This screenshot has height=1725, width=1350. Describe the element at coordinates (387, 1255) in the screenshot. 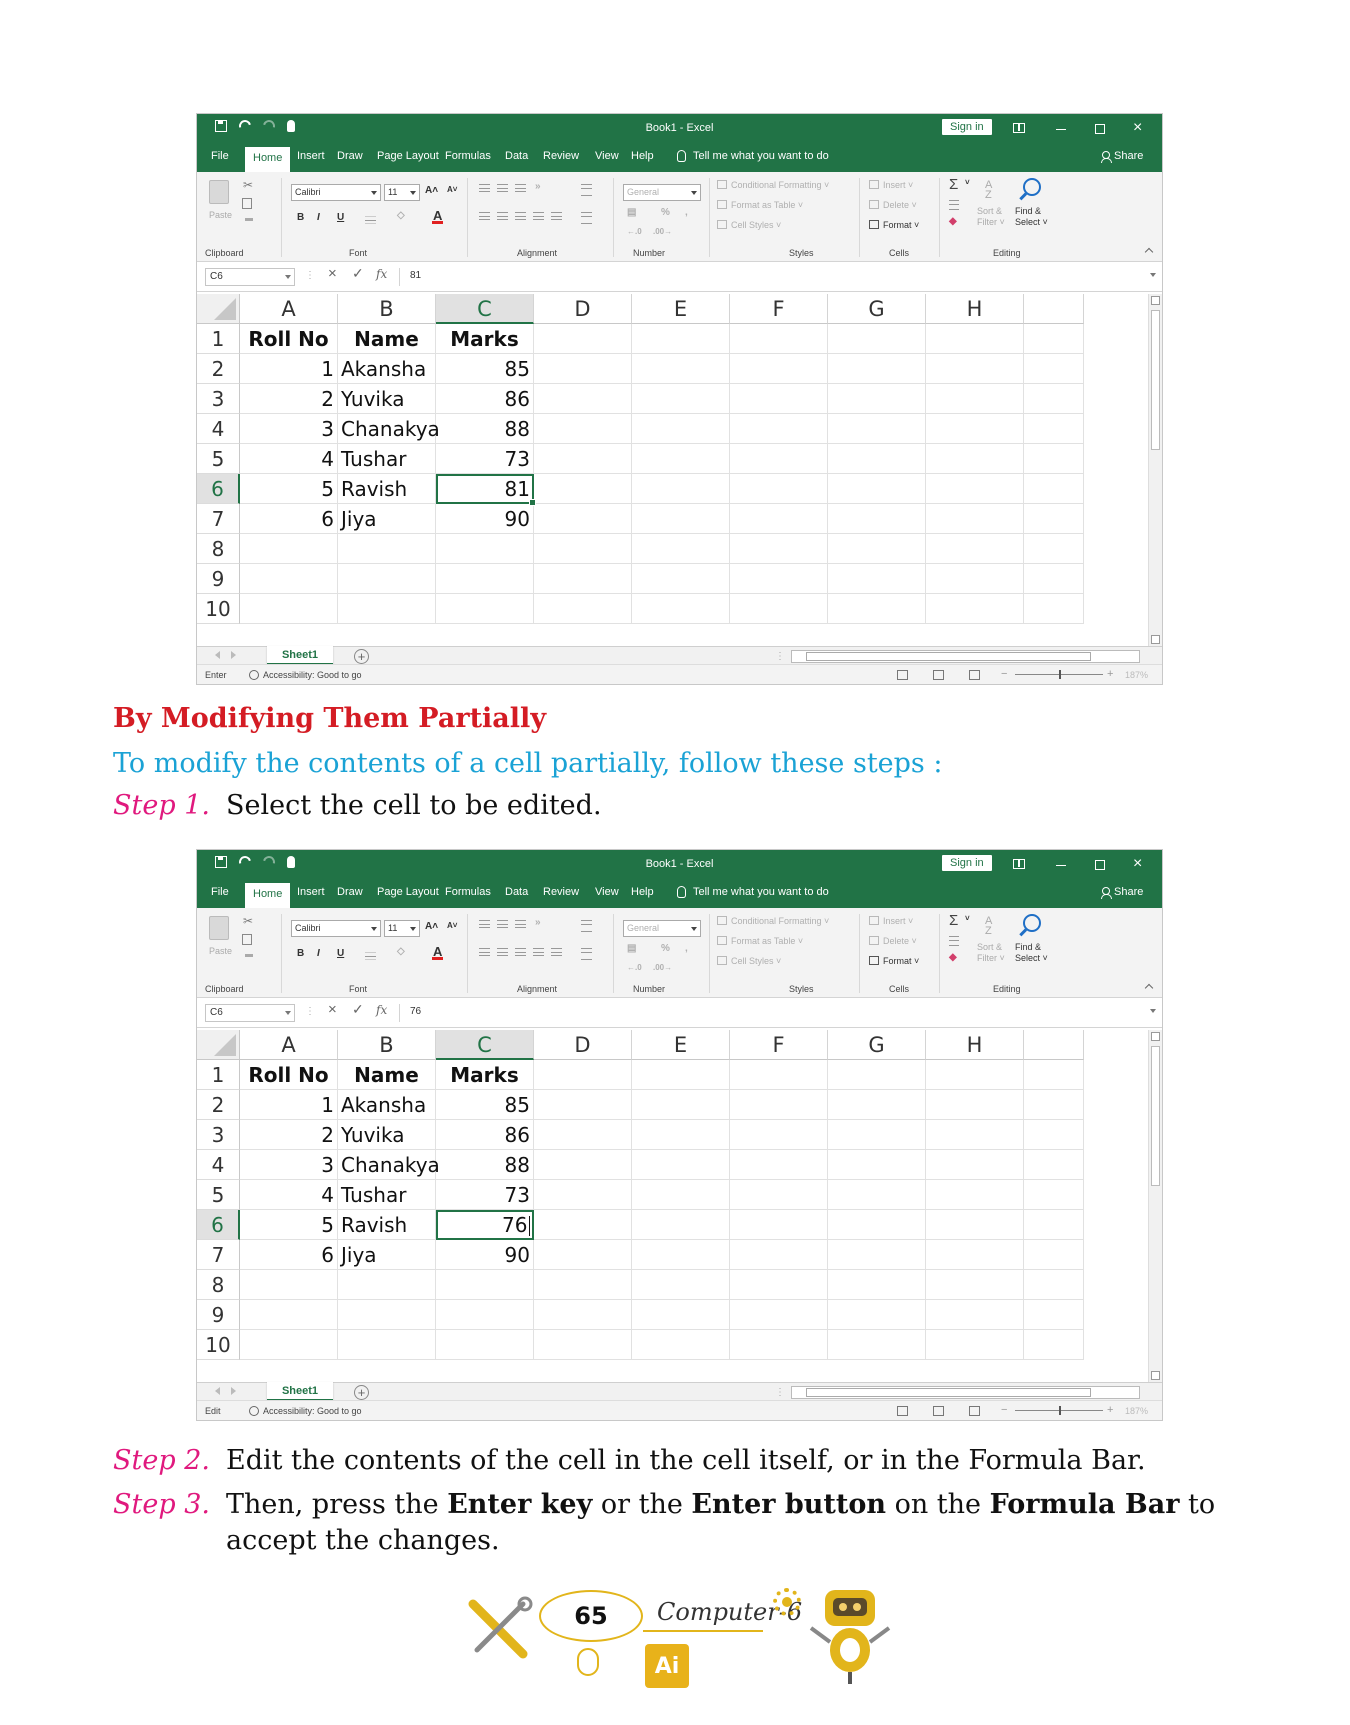

I see `name-cell: Jiya` at that location.